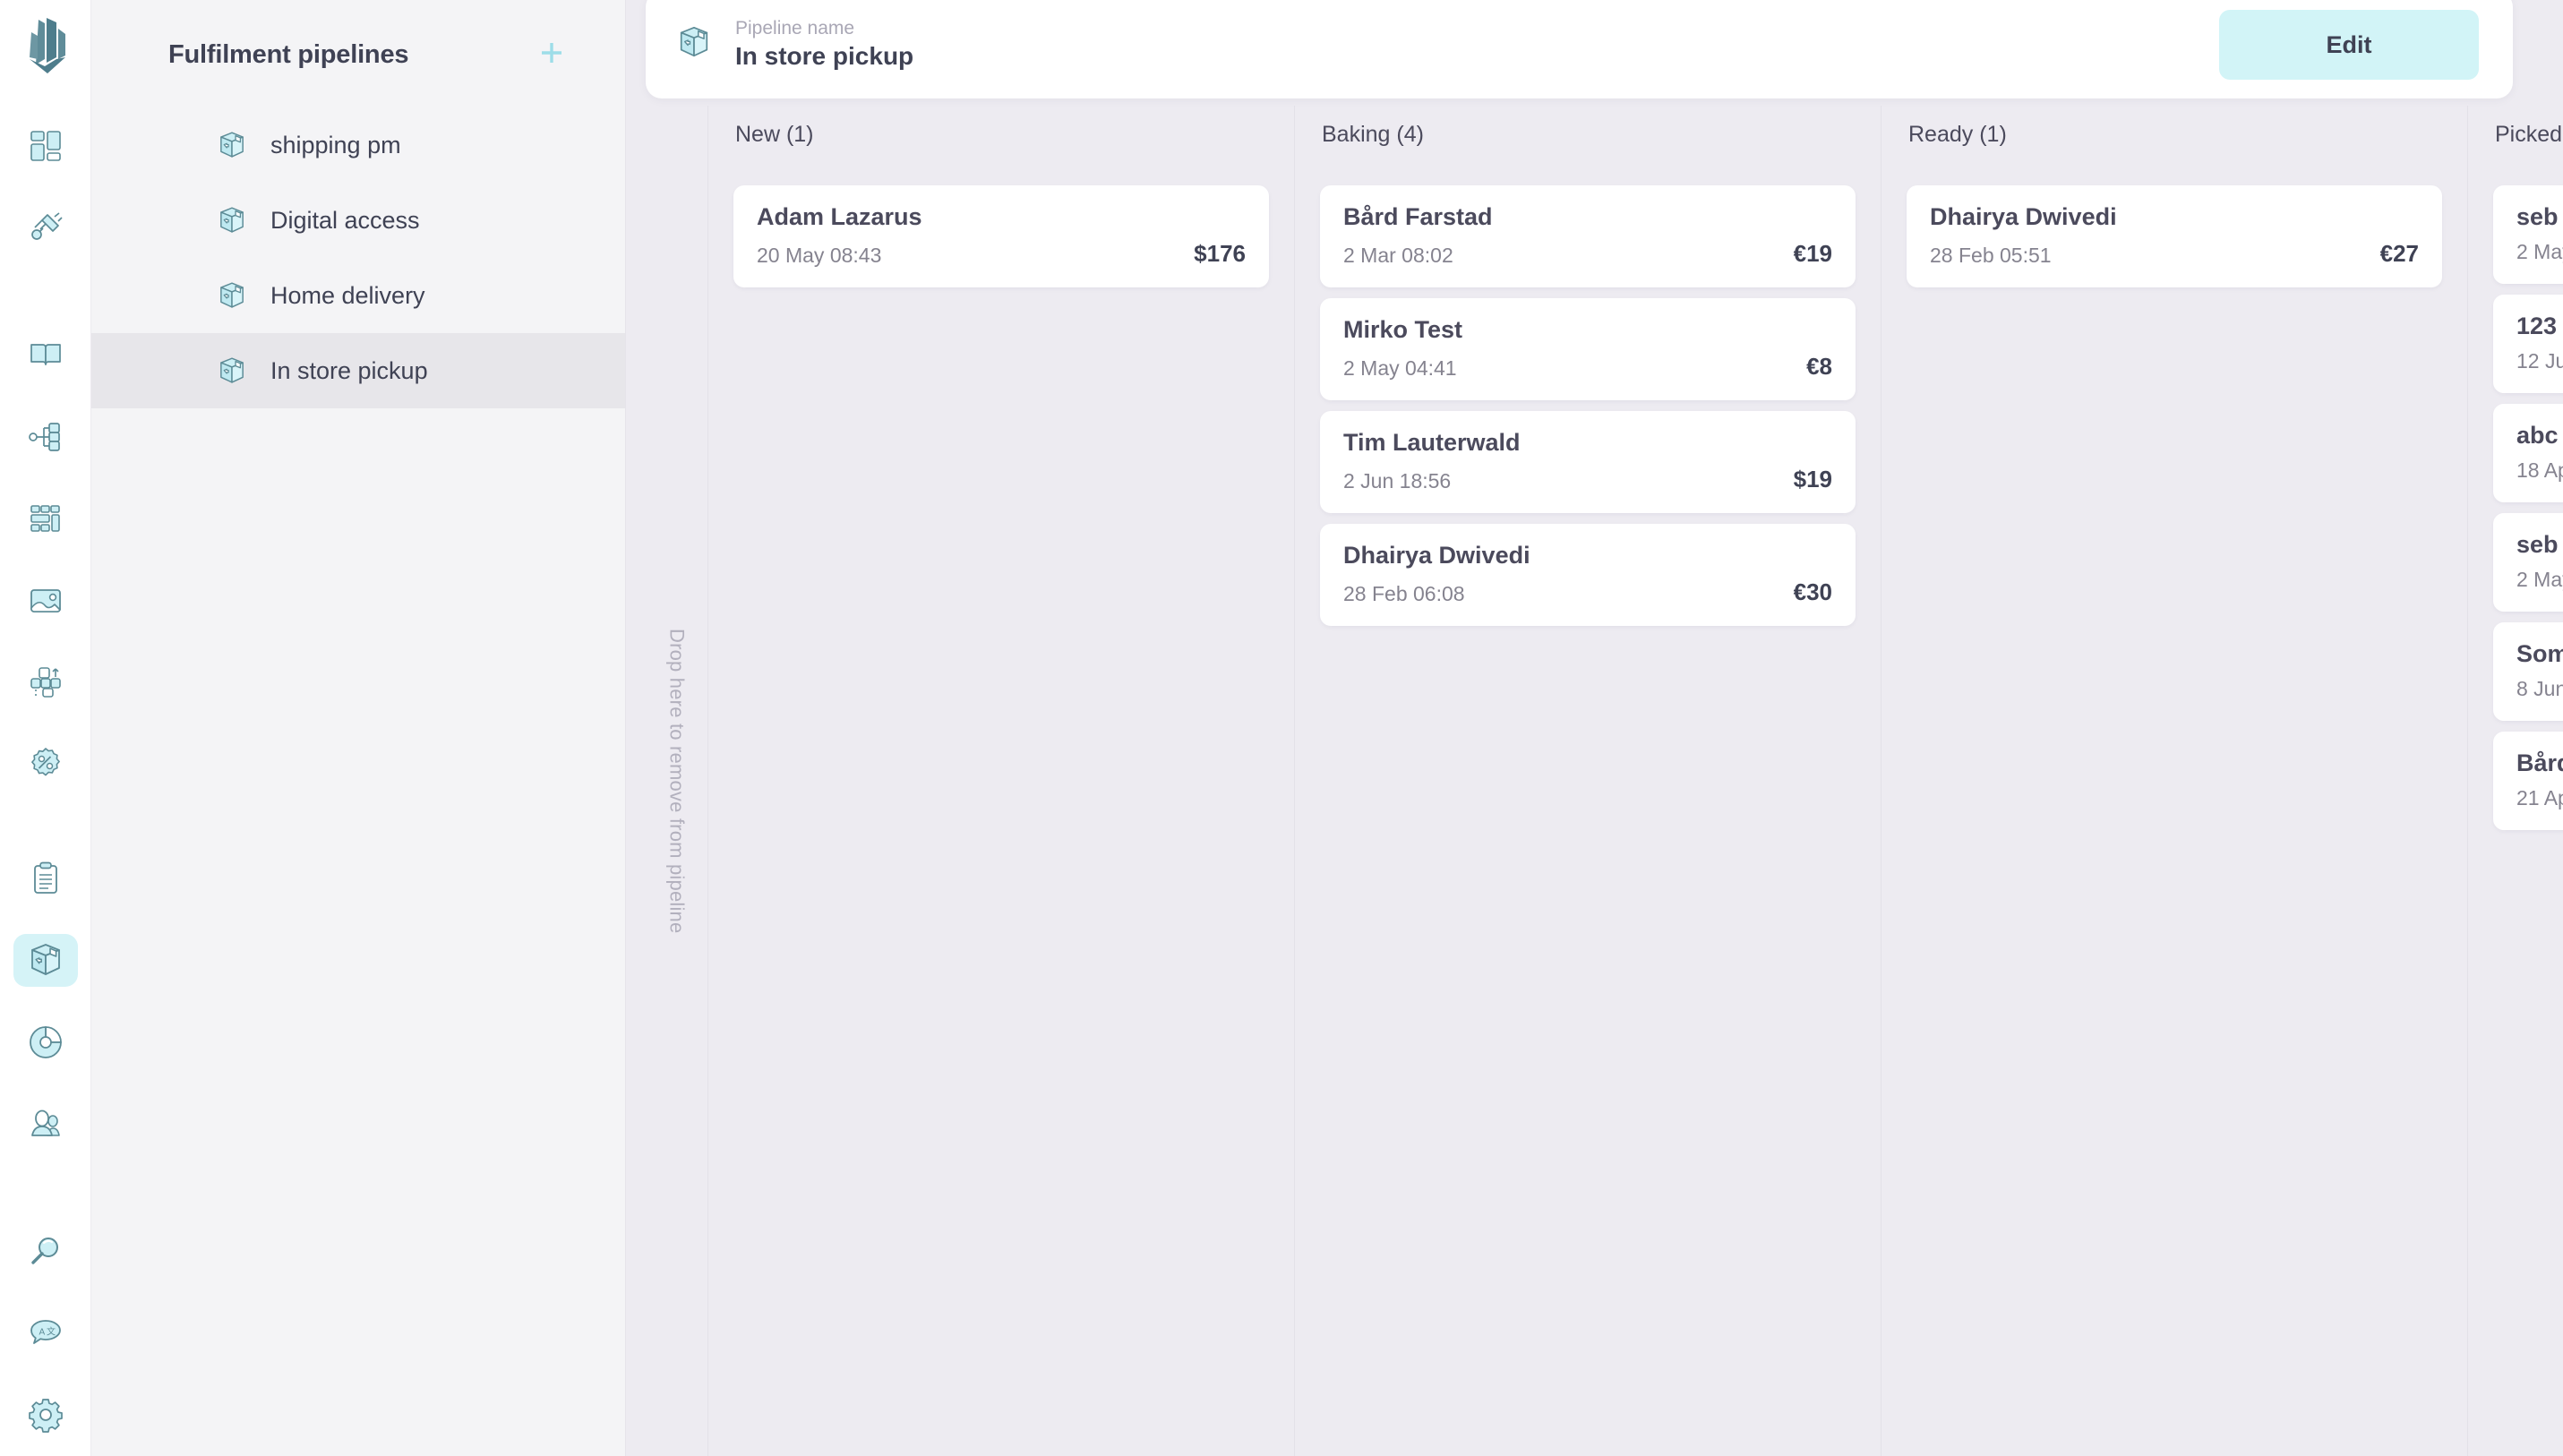  Describe the element at coordinates (1819, 366) in the screenshot. I see `order-card-amount: €8` at that location.